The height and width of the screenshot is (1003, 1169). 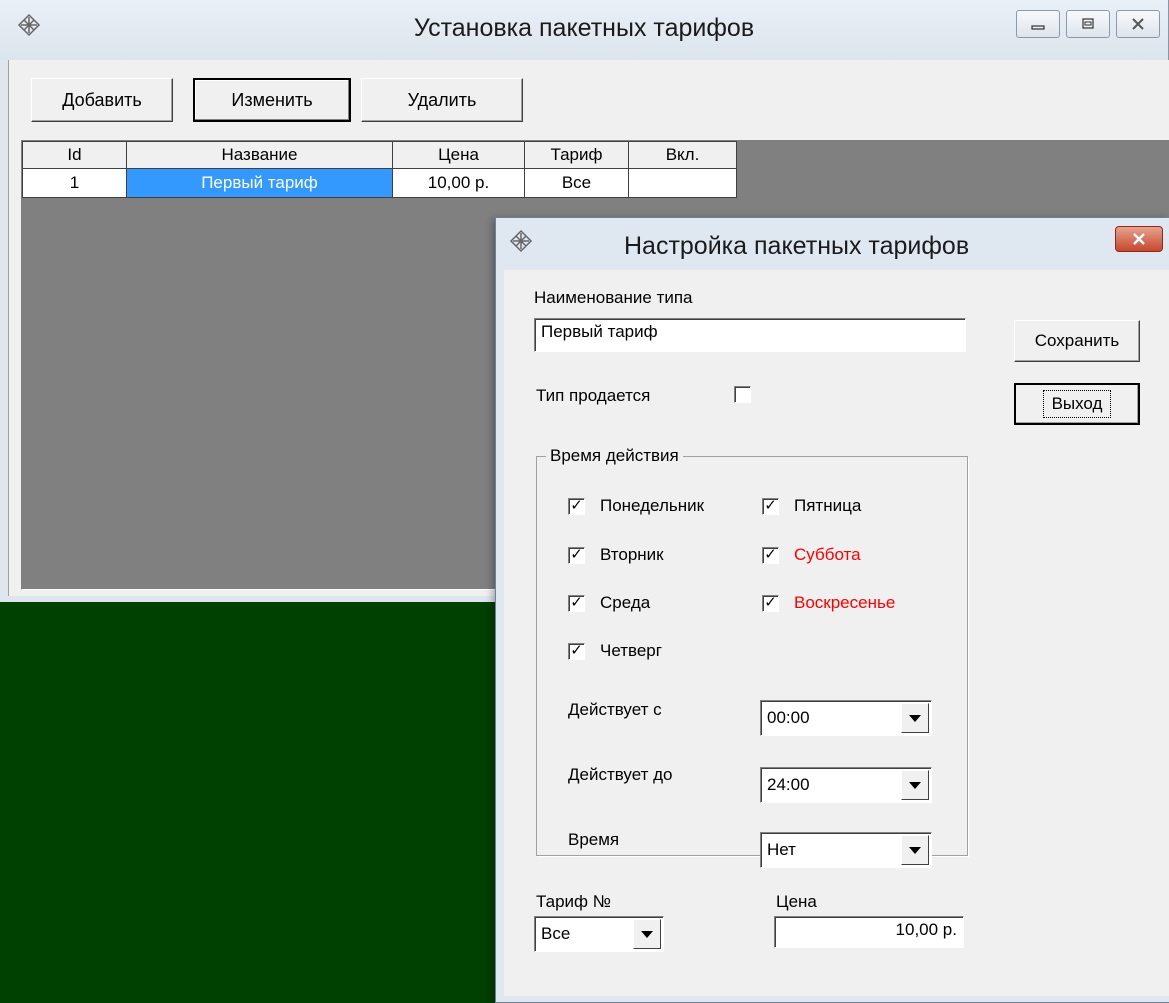 What do you see at coordinates (781, 849) in the screenshot?
I see `time-value: Нет` at bounding box center [781, 849].